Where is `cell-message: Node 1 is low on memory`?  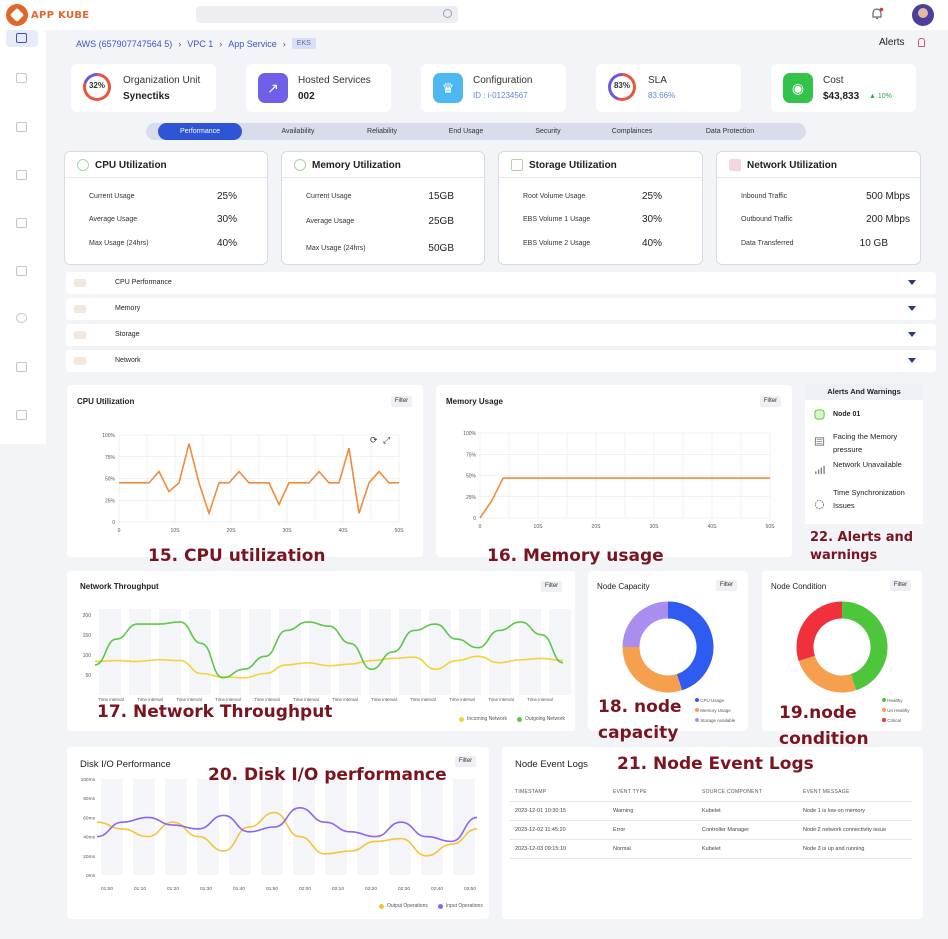
cell-message: Node 1 is low on memory is located at coordinates (834, 811).